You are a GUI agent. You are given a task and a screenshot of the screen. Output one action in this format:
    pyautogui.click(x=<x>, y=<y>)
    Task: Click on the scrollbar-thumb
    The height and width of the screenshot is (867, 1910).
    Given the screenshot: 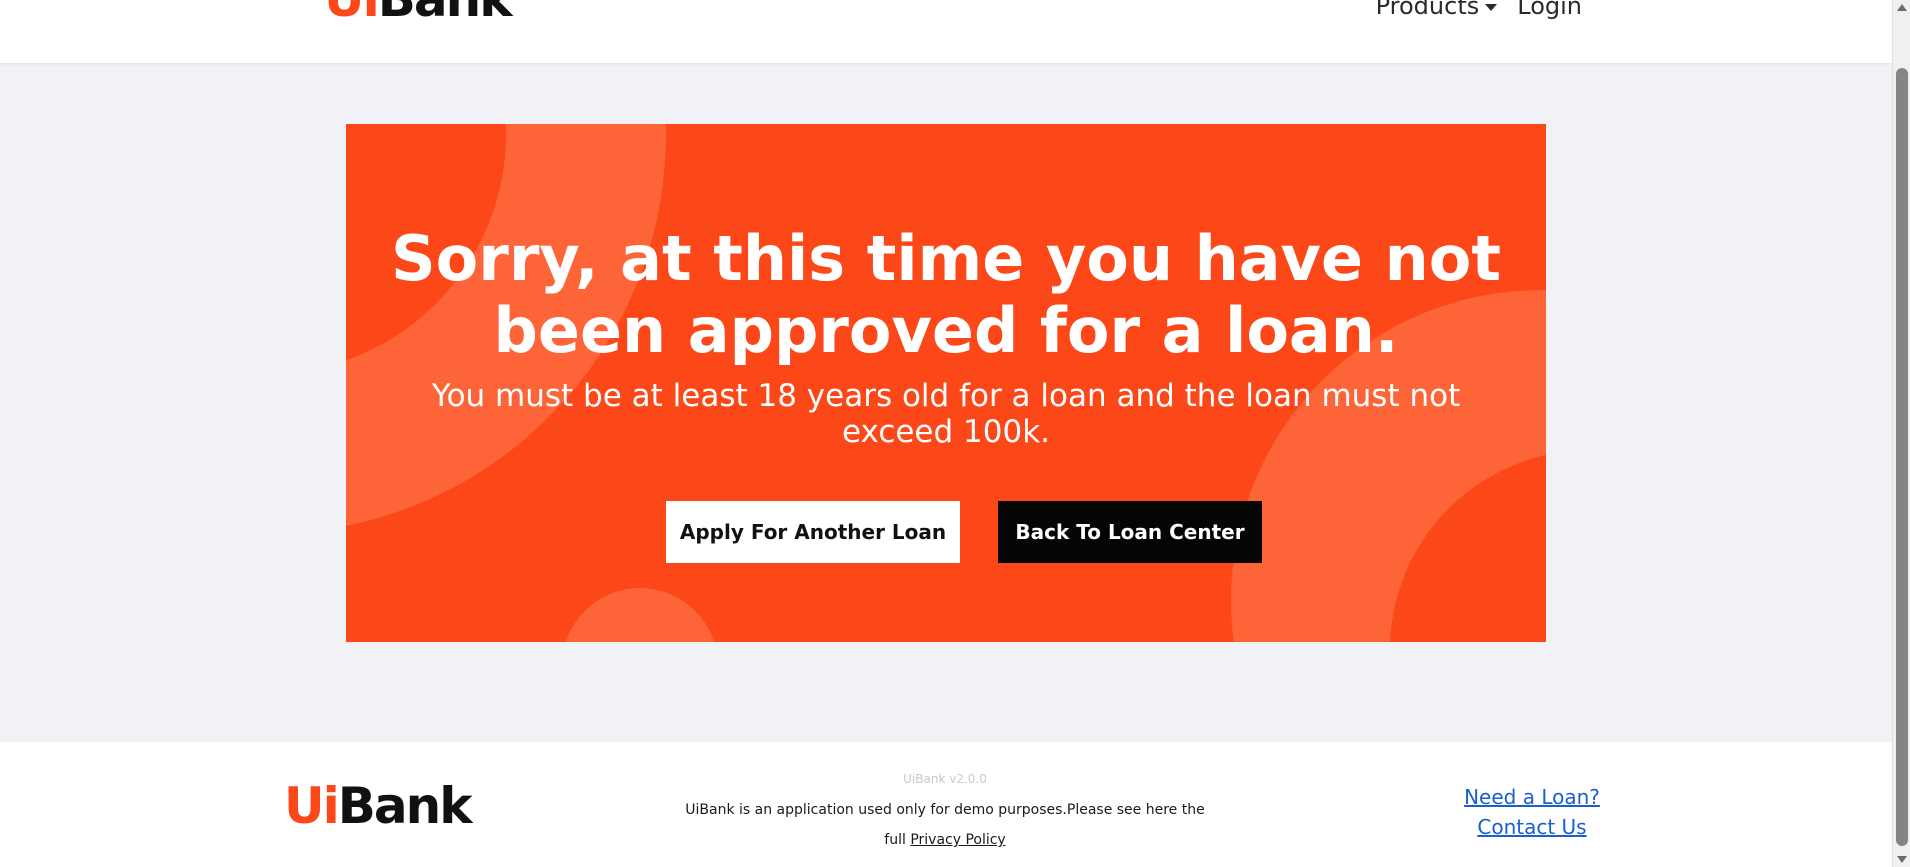 What is the action you would take?
    pyautogui.click(x=1902, y=457)
    